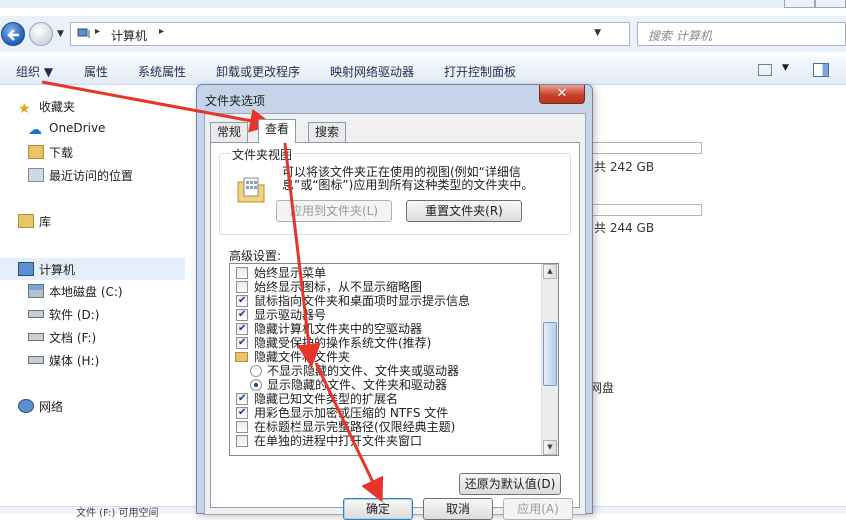 The image size is (846, 520). What do you see at coordinates (34, 71) in the screenshot?
I see `organize-button: 组织 ▼` at bounding box center [34, 71].